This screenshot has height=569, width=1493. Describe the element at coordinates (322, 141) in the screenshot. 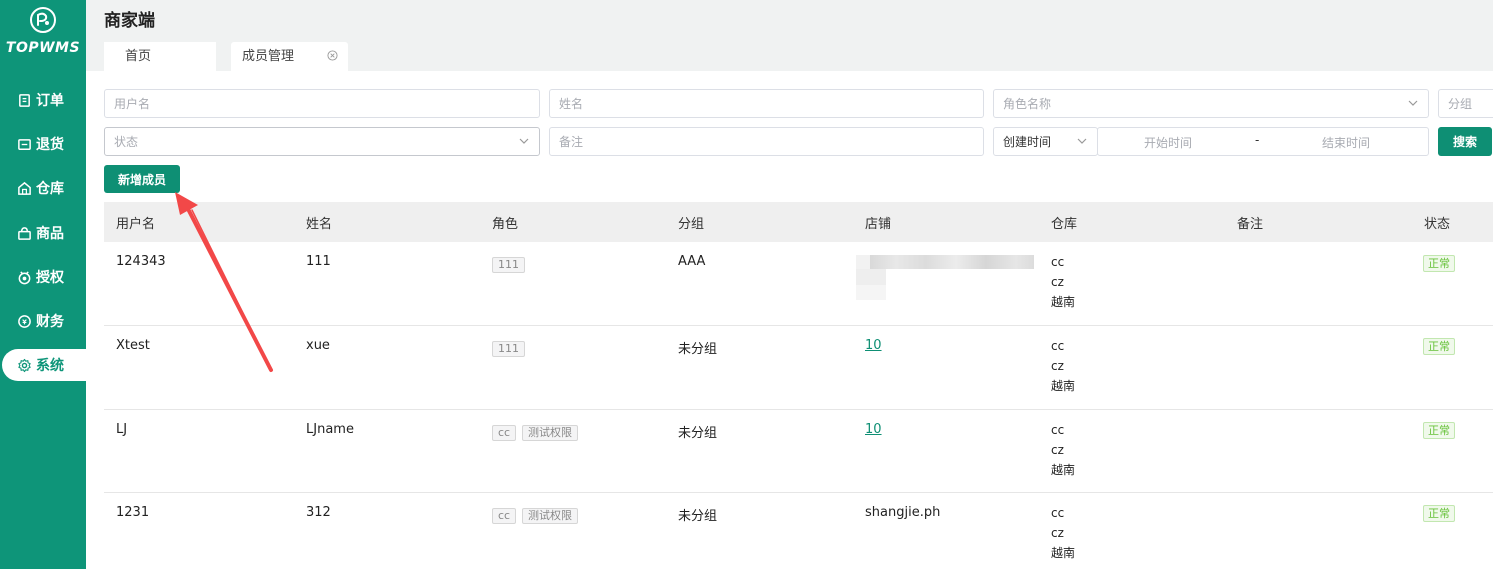

I see `status-select: 状态` at that location.